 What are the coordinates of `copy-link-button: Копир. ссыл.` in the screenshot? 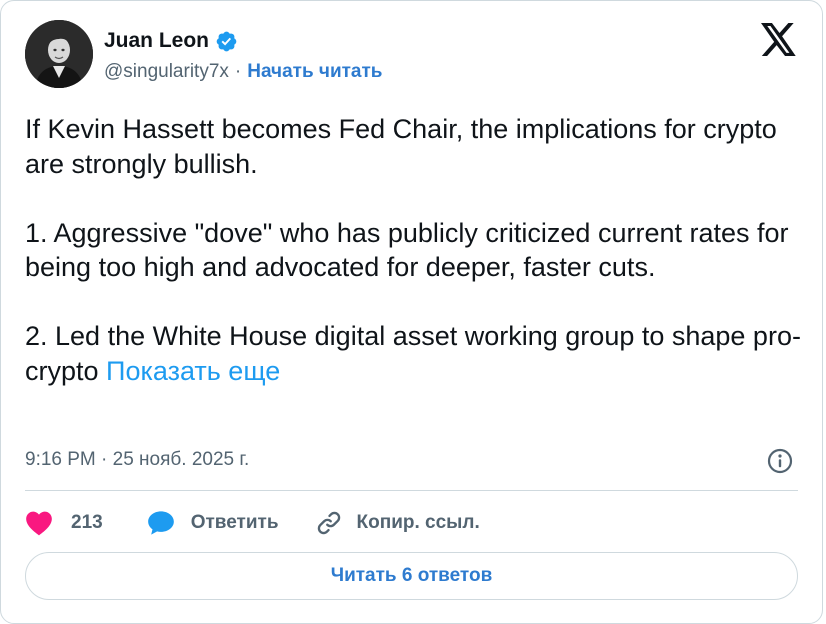 It's located at (397, 523).